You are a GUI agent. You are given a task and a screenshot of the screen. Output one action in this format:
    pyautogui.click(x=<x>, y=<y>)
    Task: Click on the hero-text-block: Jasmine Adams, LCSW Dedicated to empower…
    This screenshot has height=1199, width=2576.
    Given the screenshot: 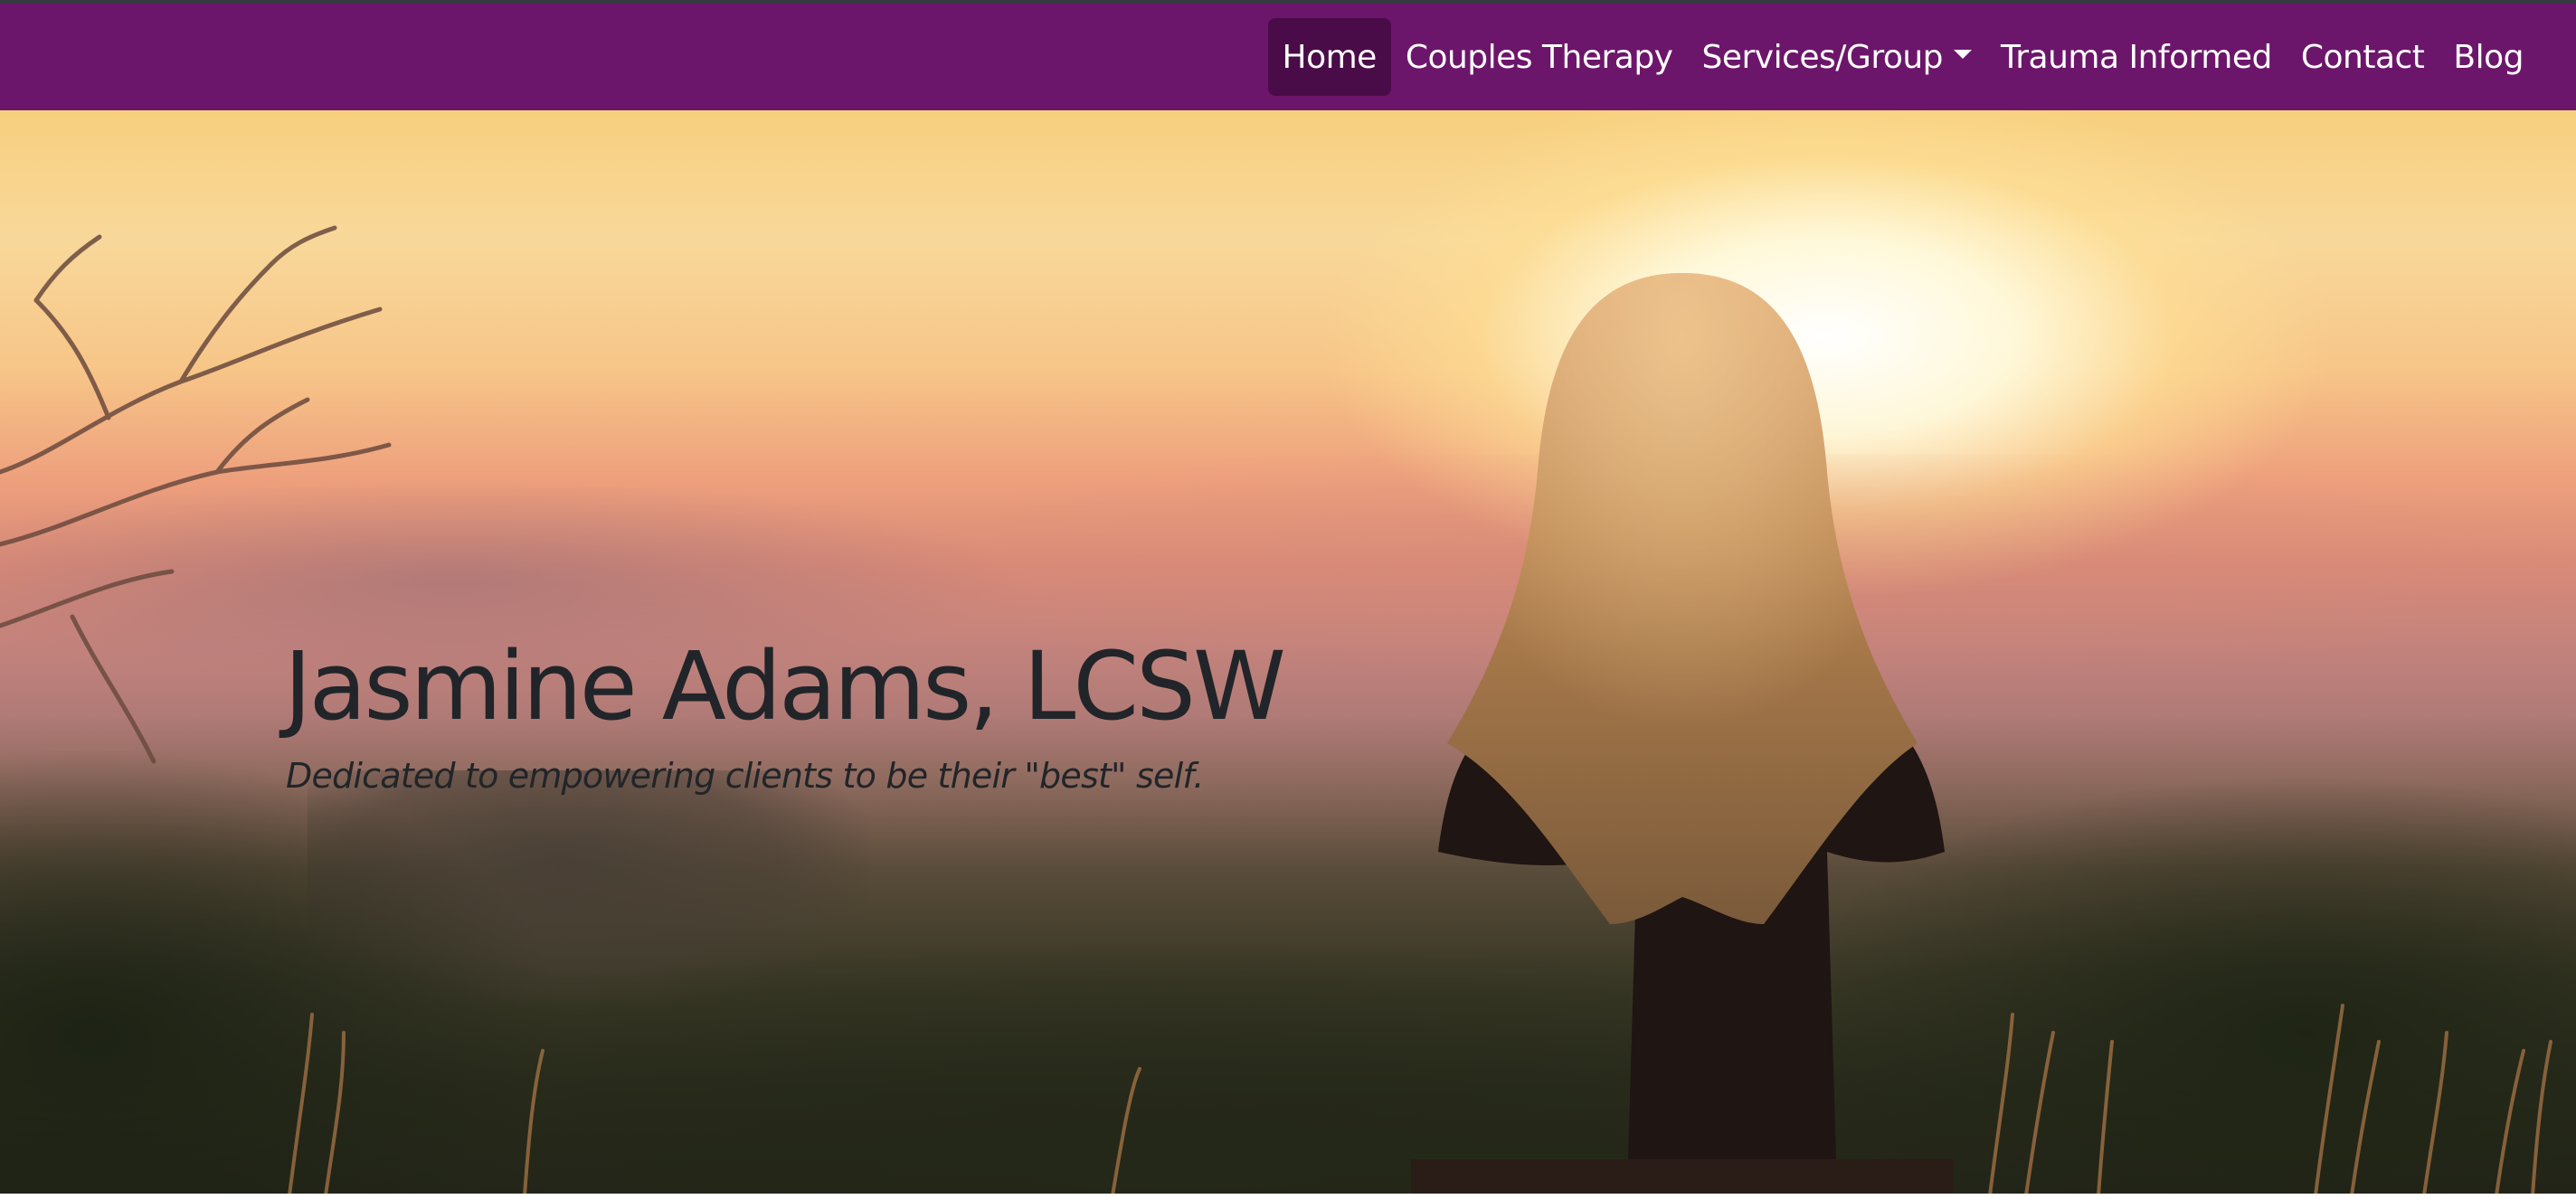 What is the action you would take?
    pyautogui.click(x=785, y=714)
    